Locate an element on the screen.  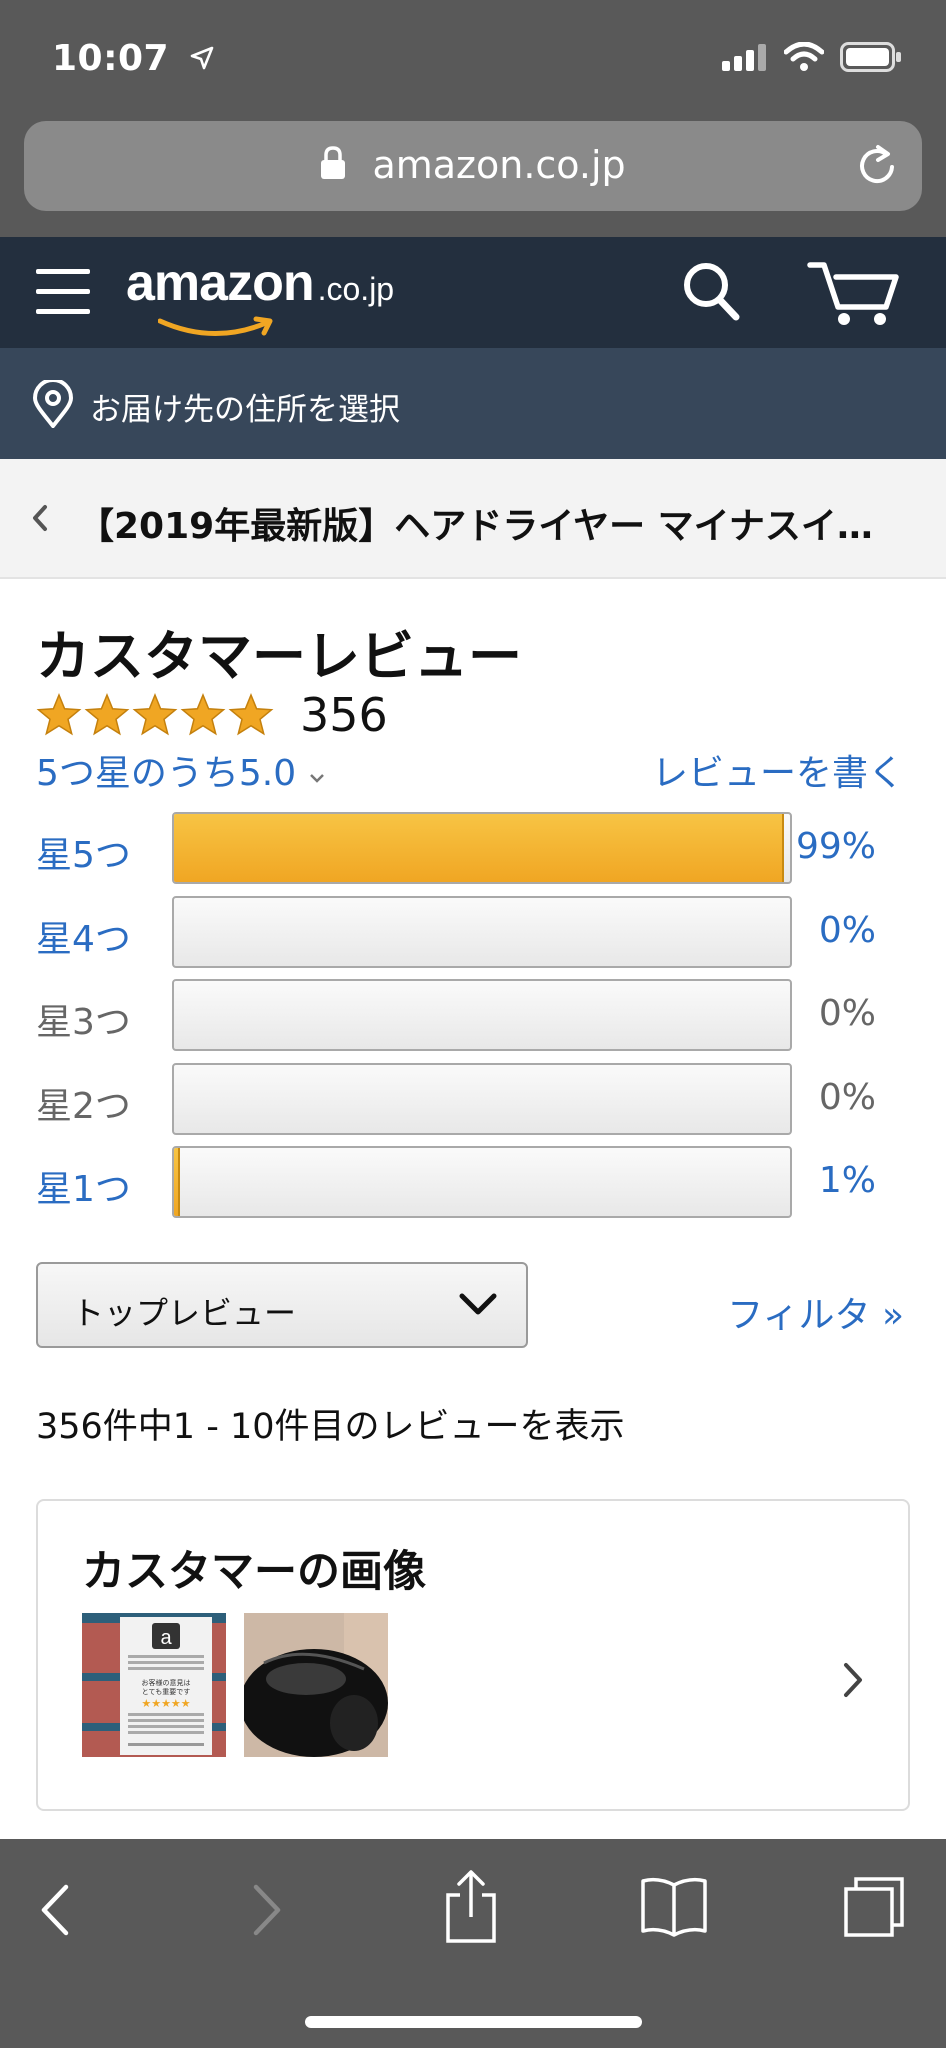
histogram-label: 星3つ is located at coordinates (83, 1022).